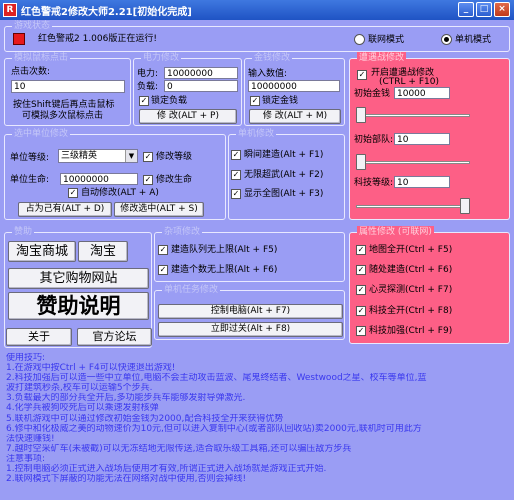  Describe the element at coordinates (236, 155) in the screenshot. I see `instant-build-checkbox: ✓` at that location.